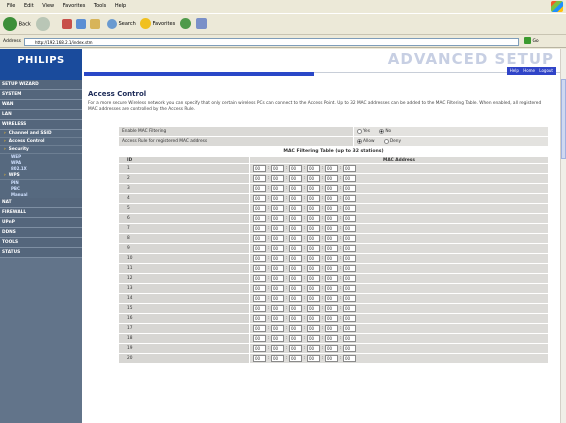 Image resolution: width=566 pixels, height=423 pixels. I want to click on mail-button, so click(201, 24).